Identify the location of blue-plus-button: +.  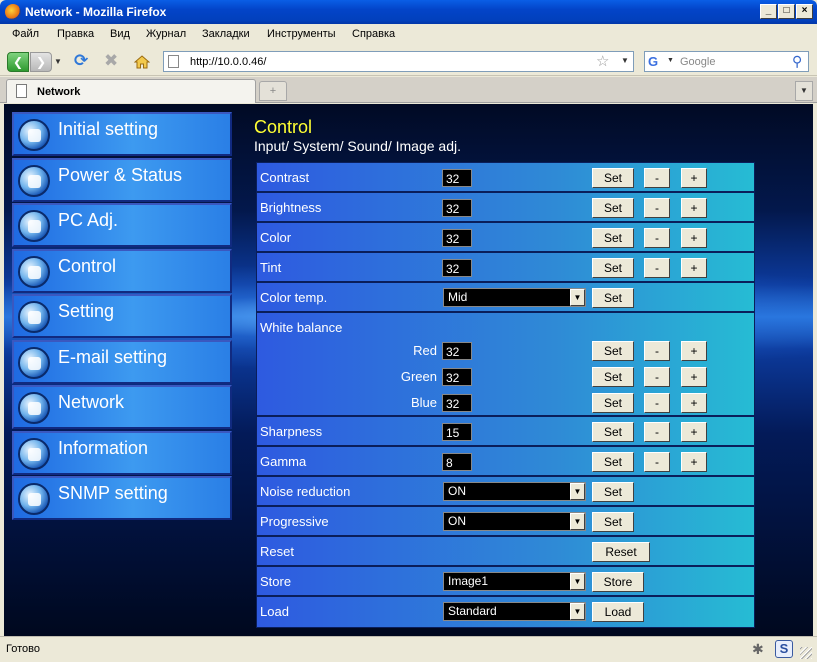
(694, 403).